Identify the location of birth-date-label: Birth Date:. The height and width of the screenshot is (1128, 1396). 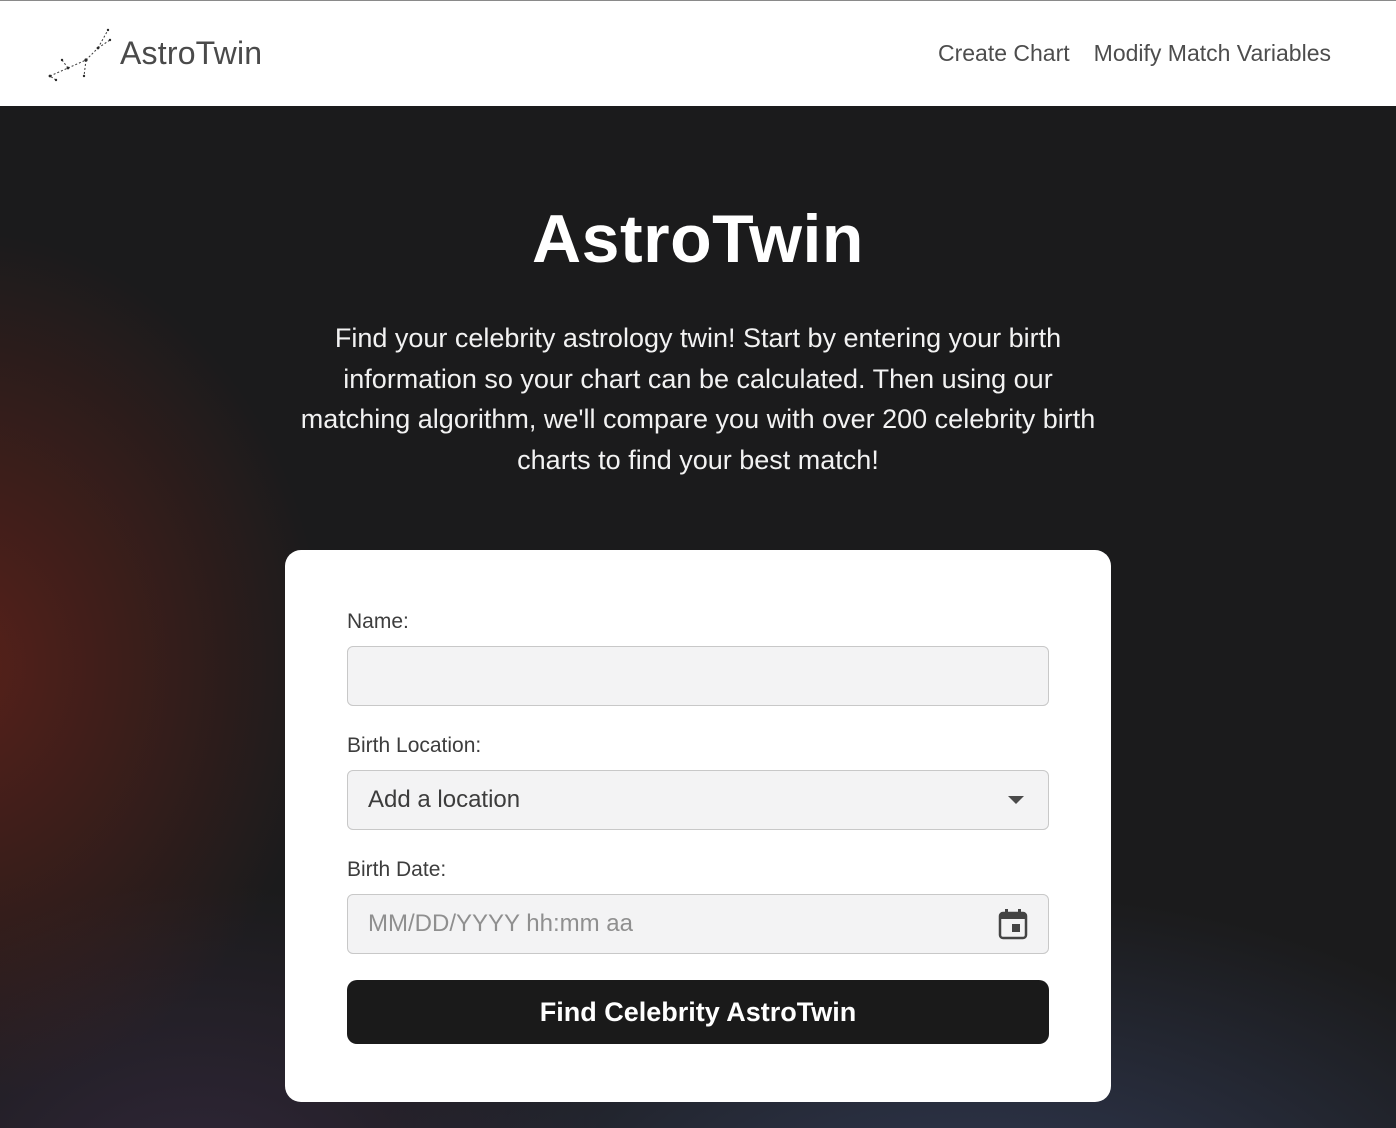
(397, 869).